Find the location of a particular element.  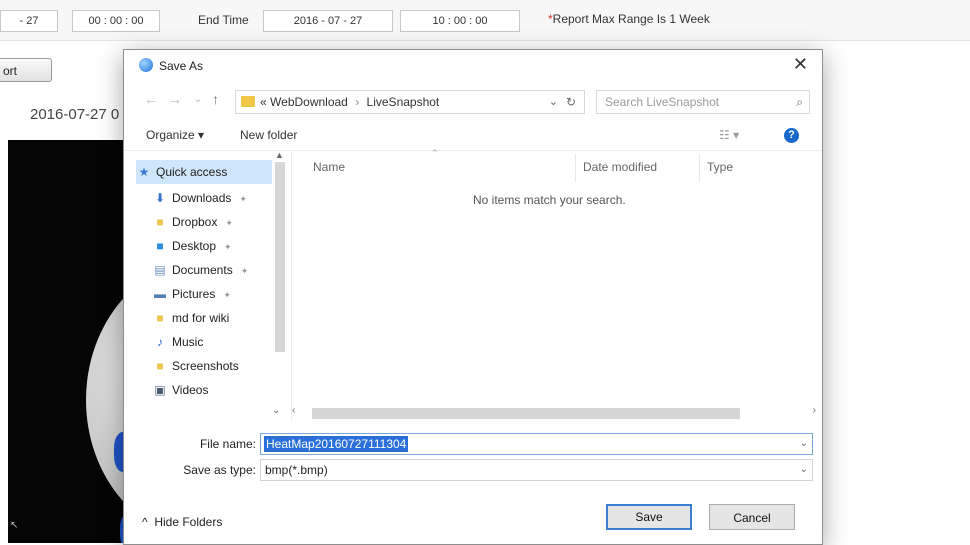

file-name-label: File name: is located at coordinates (227, 444).